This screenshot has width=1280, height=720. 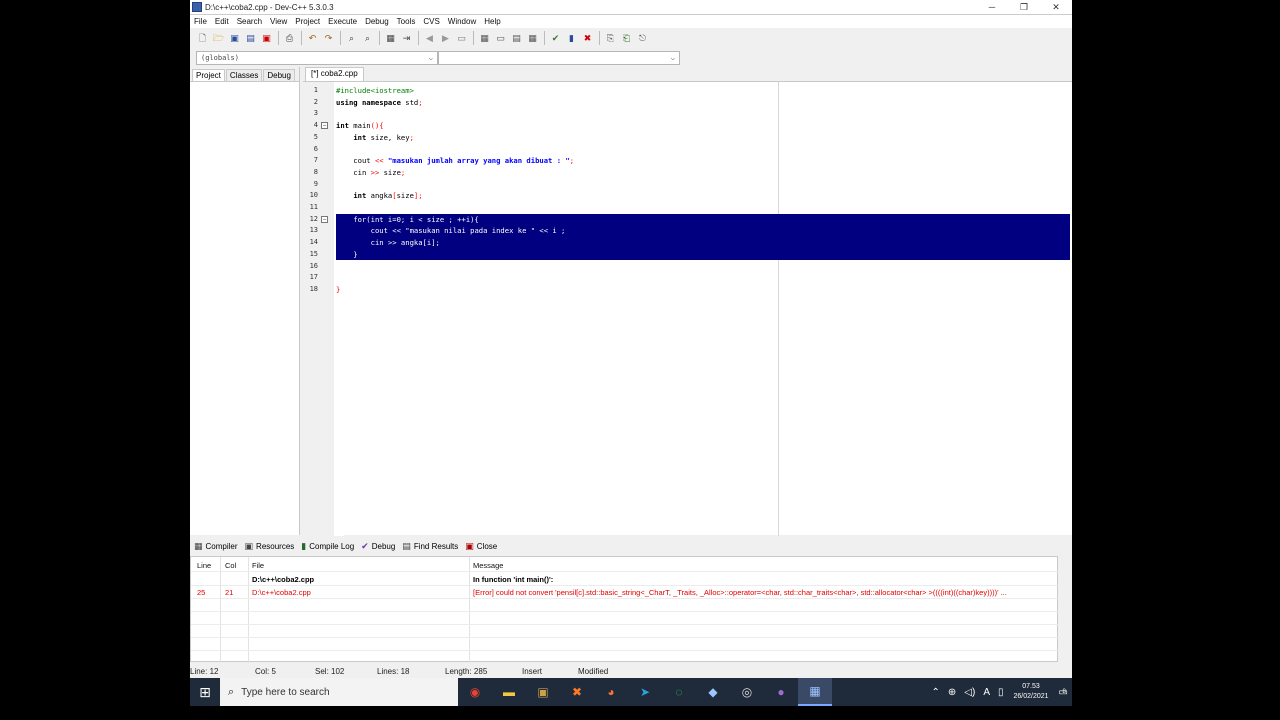 What do you see at coordinates (487, 546) in the screenshot?
I see `tab-close-label: Close` at bounding box center [487, 546].